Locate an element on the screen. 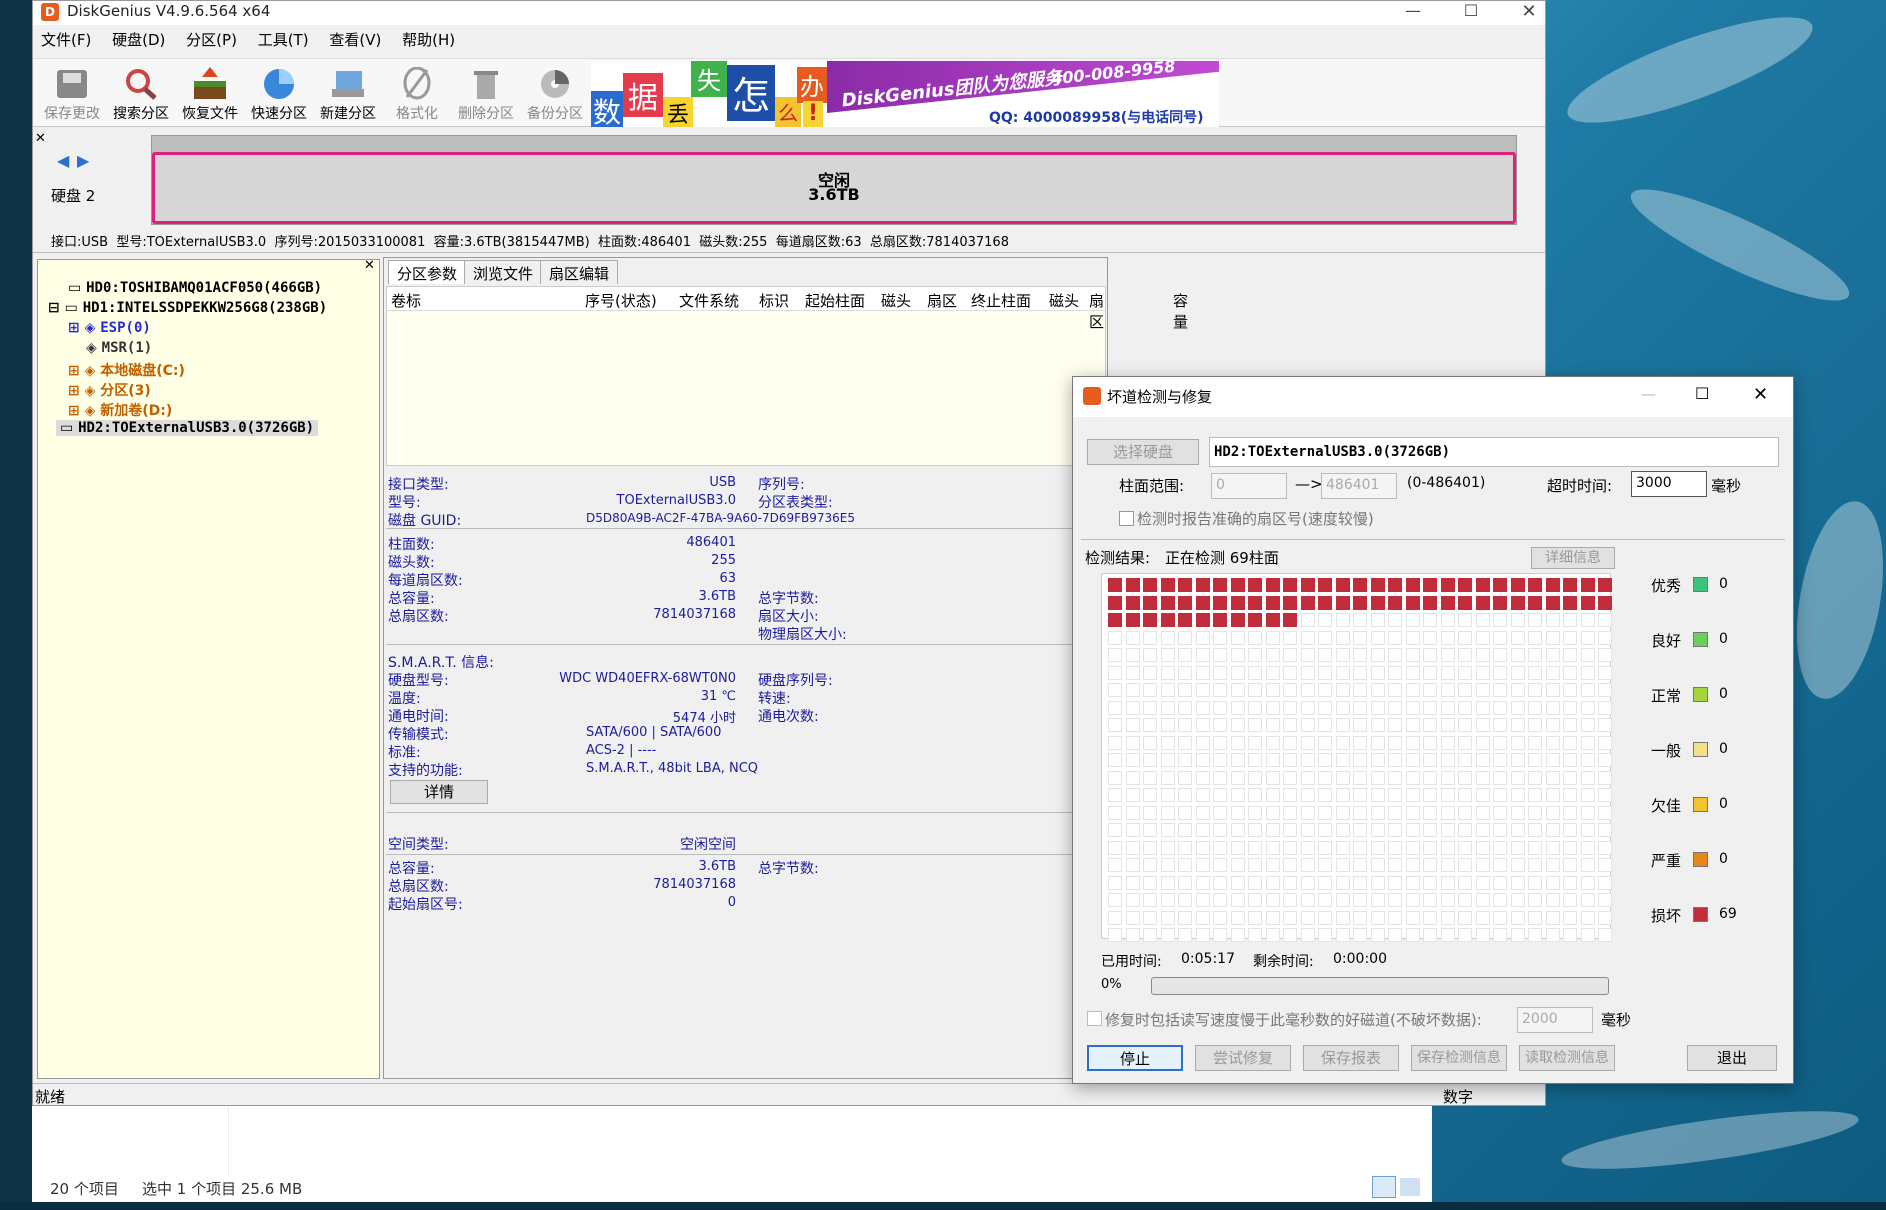  tab-sector-edit: 扇区编辑 is located at coordinates (579, 272).